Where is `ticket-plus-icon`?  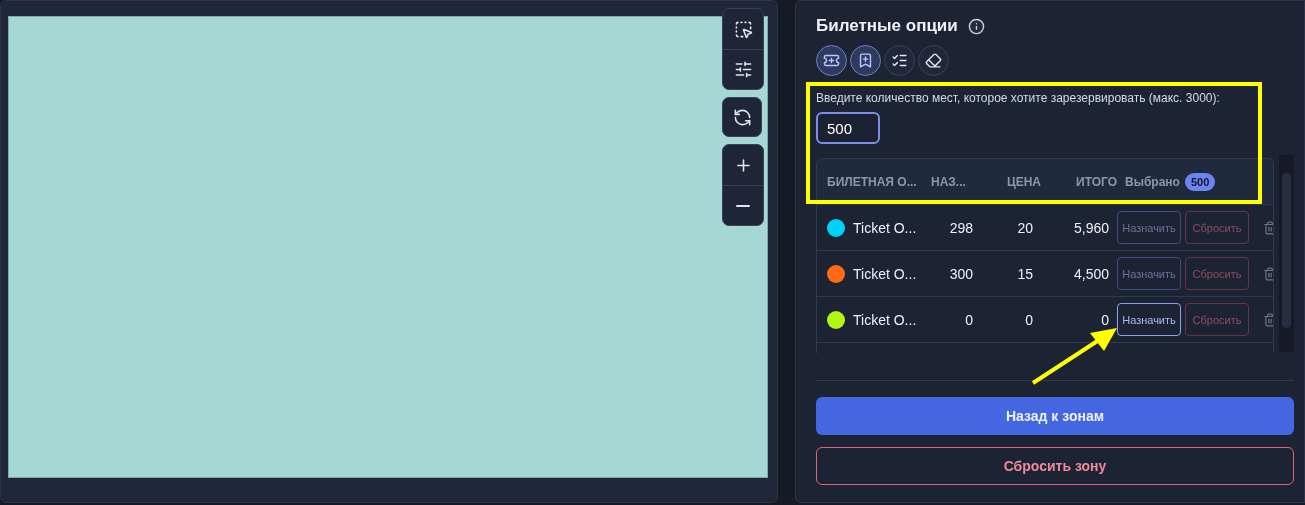
ticket-plus-icon is located at coordinates (831, 60).